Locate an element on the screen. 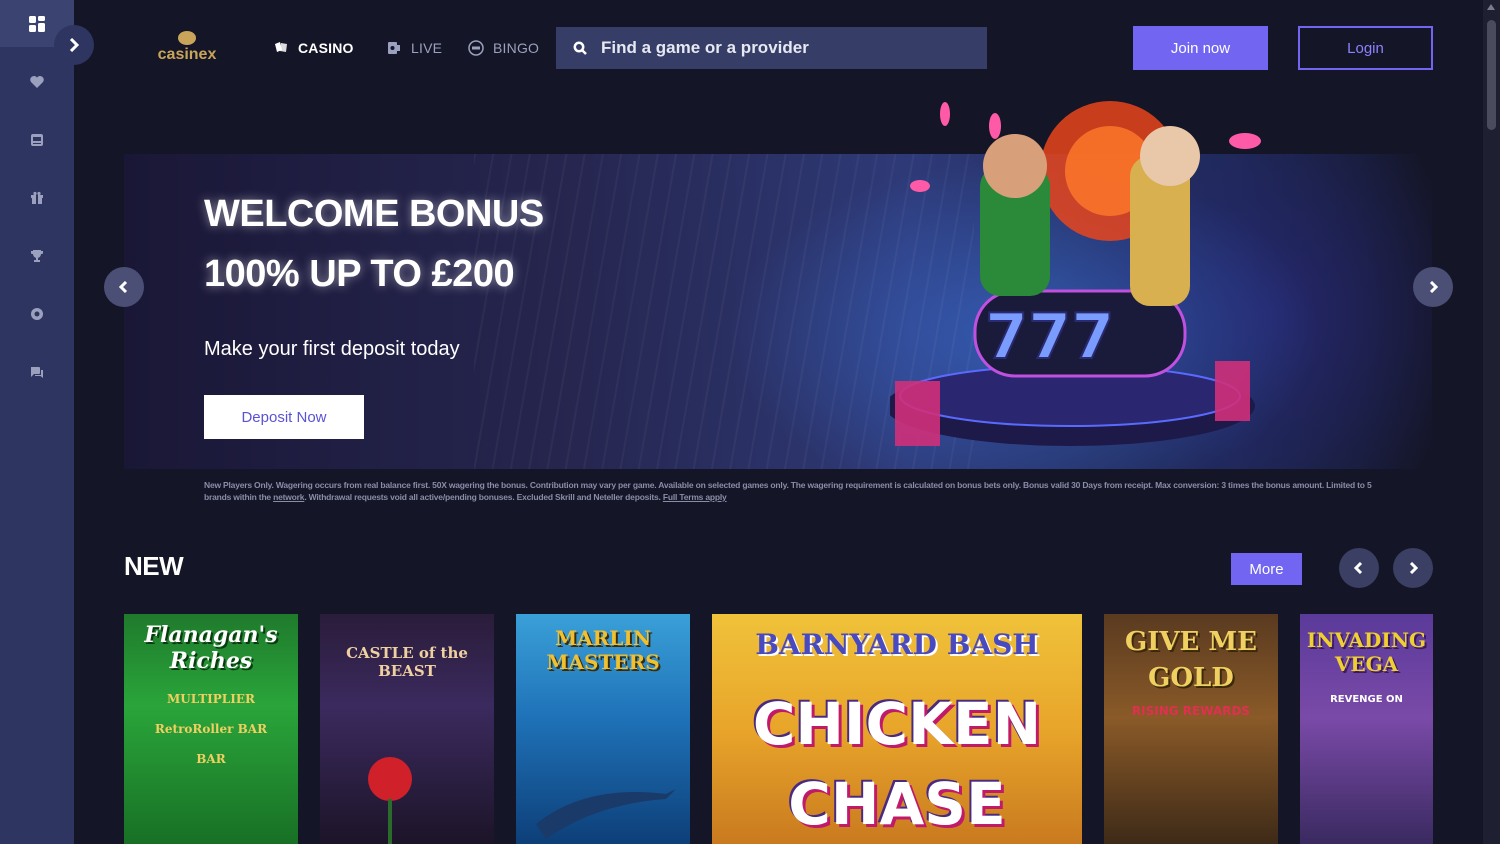 The image size is (1500, 844). banner-offer: 100% UP TO £200 is located at coordinates (359, 274).